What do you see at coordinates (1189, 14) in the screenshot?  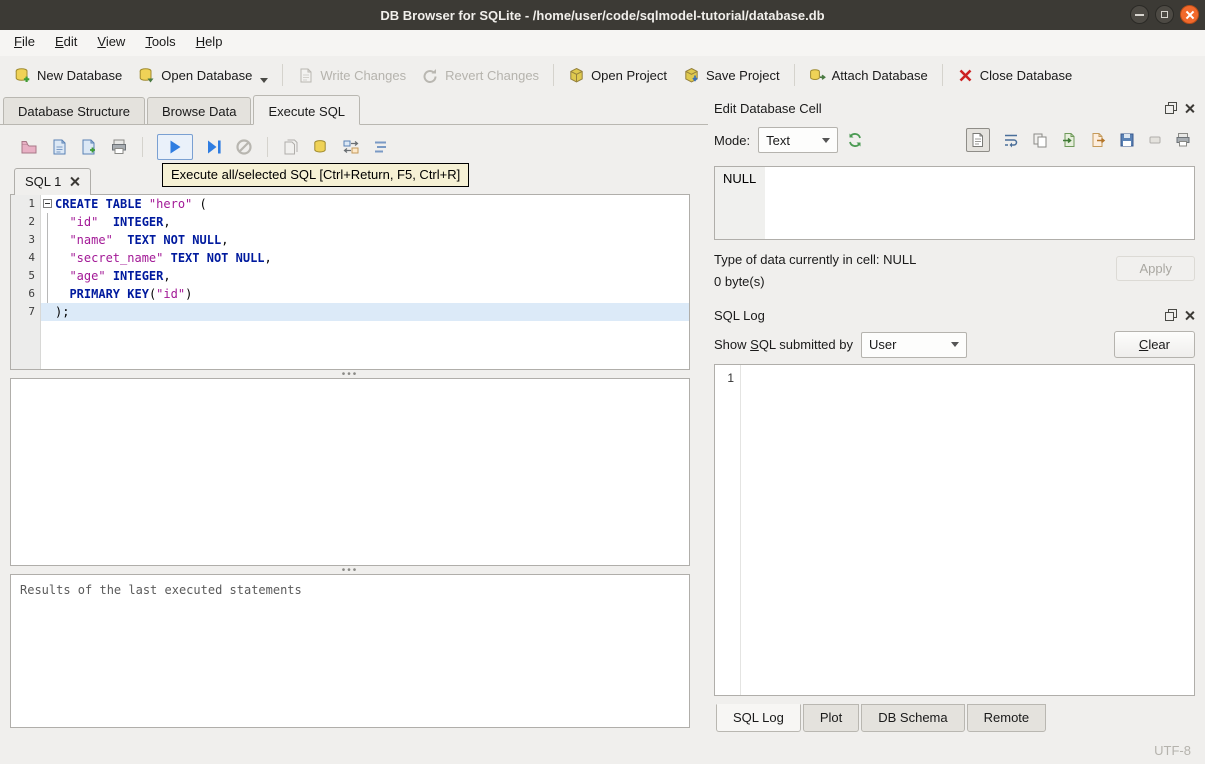 I see `close-window-icon` at bounding box center [1189, 14].